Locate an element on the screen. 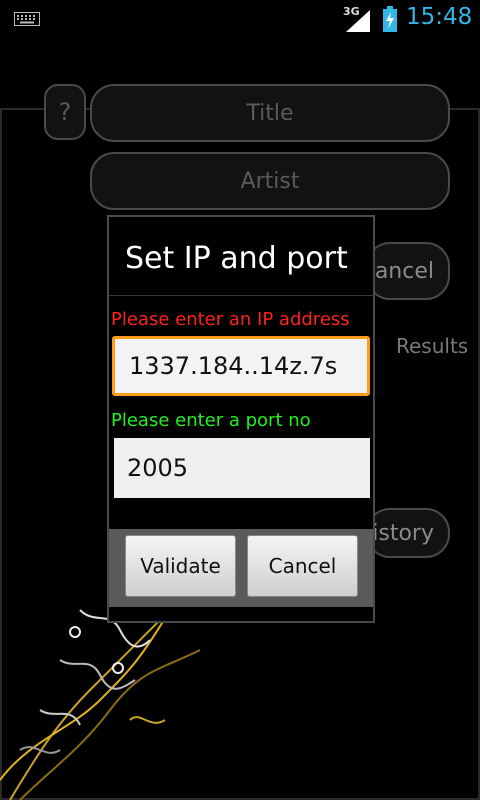  results-label: Results is located at coordinates (432, 346).